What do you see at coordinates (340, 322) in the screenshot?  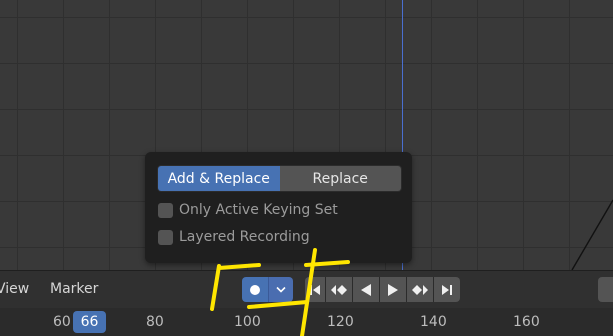 I see `ruler-tick-label: 120` at bounding box center [340, 322].